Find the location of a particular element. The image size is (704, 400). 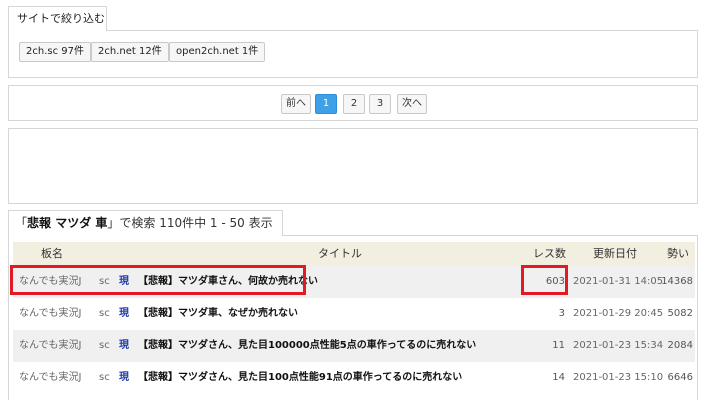

site-chip-2ch-sc: 2ch.sc 97件 is located at coordinates (55, 52).